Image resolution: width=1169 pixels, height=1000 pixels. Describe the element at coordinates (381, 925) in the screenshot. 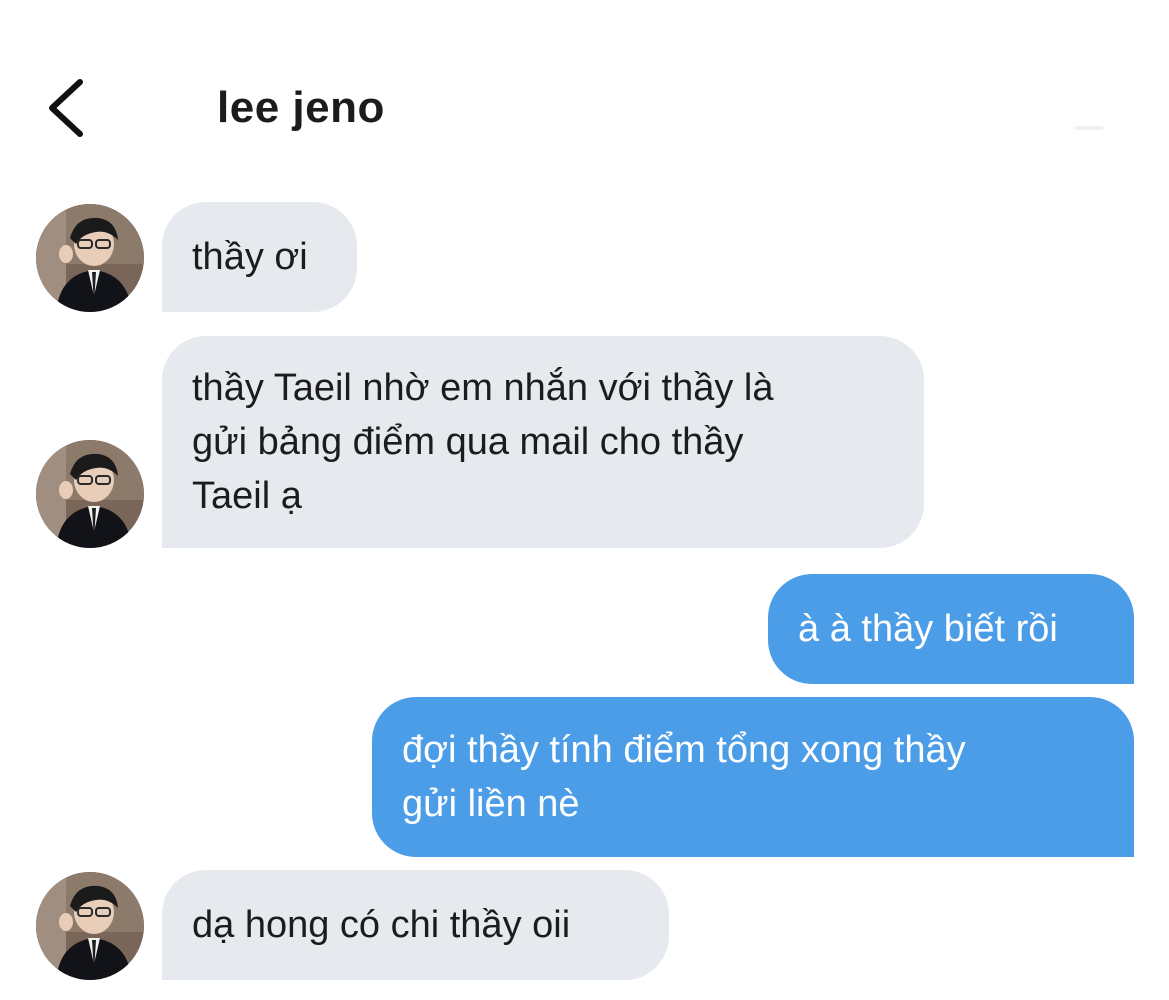

I see `message-text: dạ hong có chi thầy oii` at that location.